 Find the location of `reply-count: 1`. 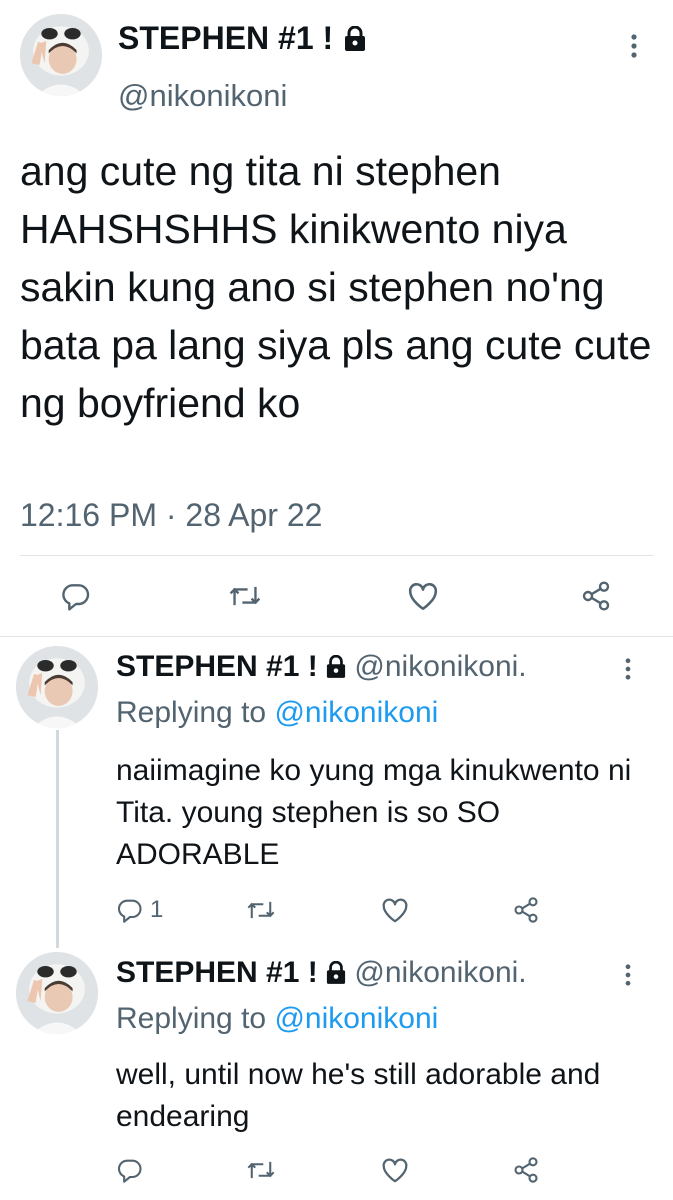

reply-count: 1 is located at coordinates (157, 909).